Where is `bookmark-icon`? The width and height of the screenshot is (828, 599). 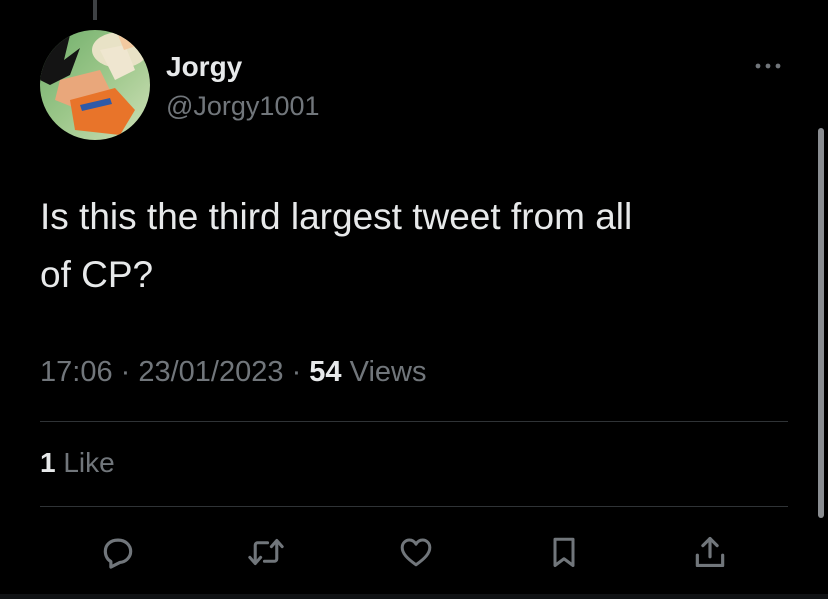
bookmark-icon is located at coordinates (564, 552).